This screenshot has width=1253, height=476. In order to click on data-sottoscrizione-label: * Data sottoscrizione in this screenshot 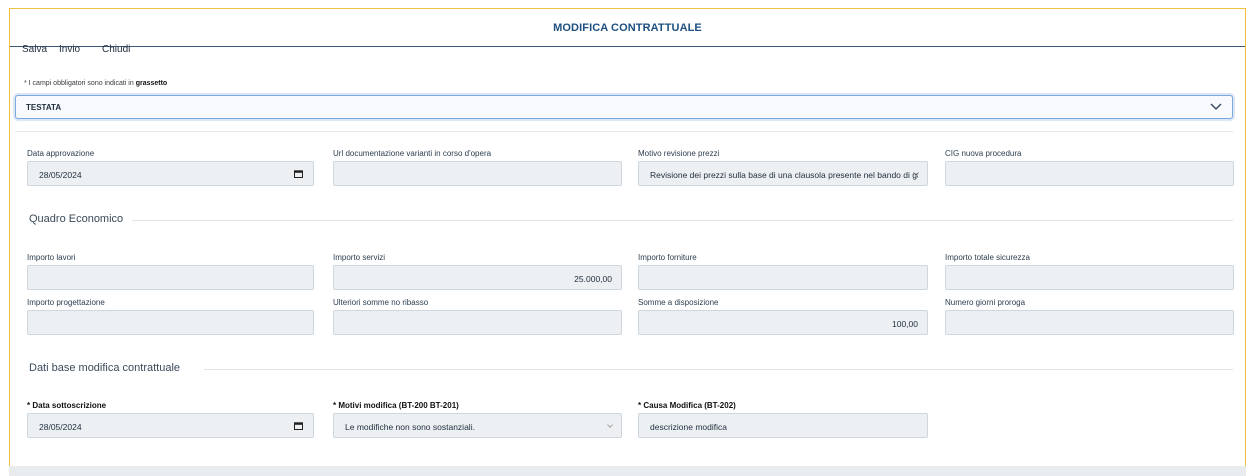, I will do `click(67, 405)`.